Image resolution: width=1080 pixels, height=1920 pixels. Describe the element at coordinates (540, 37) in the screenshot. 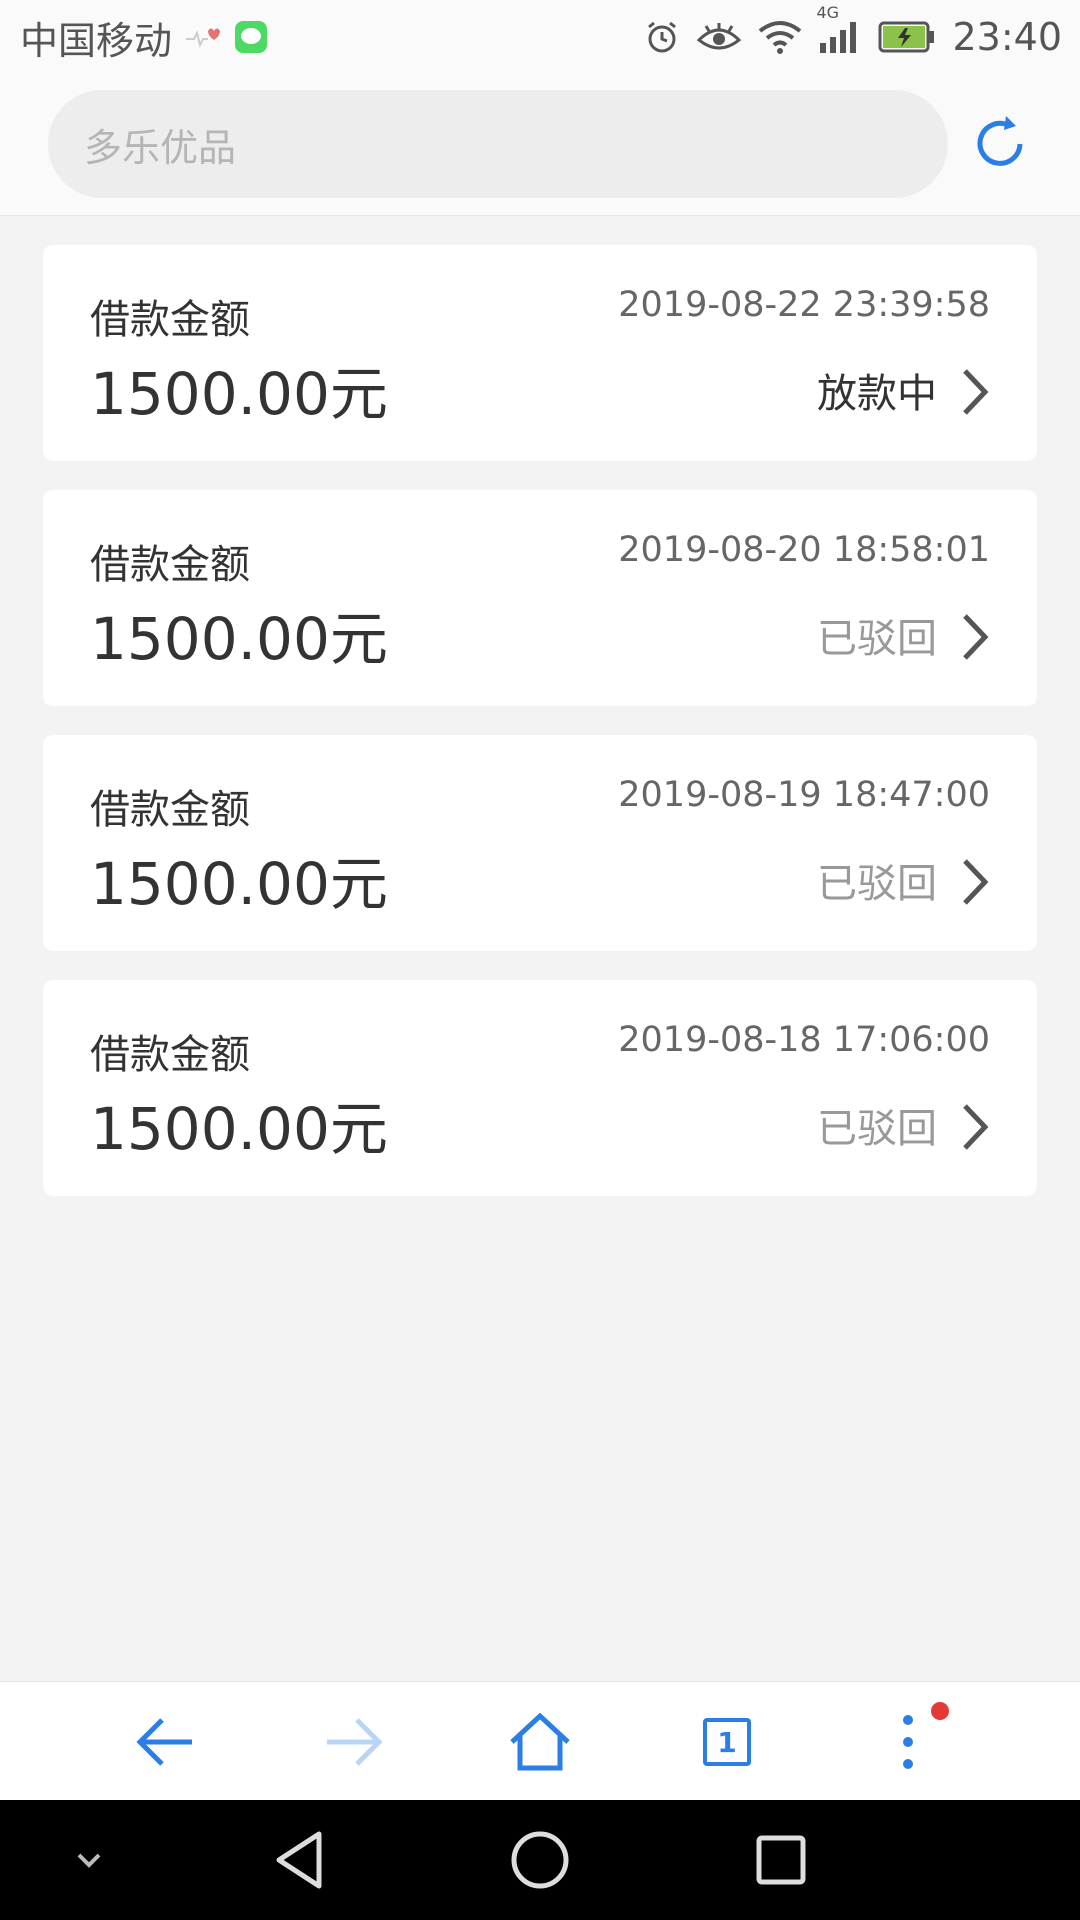

I see `status-bar: 中国移动 4G 23:40` at that location.